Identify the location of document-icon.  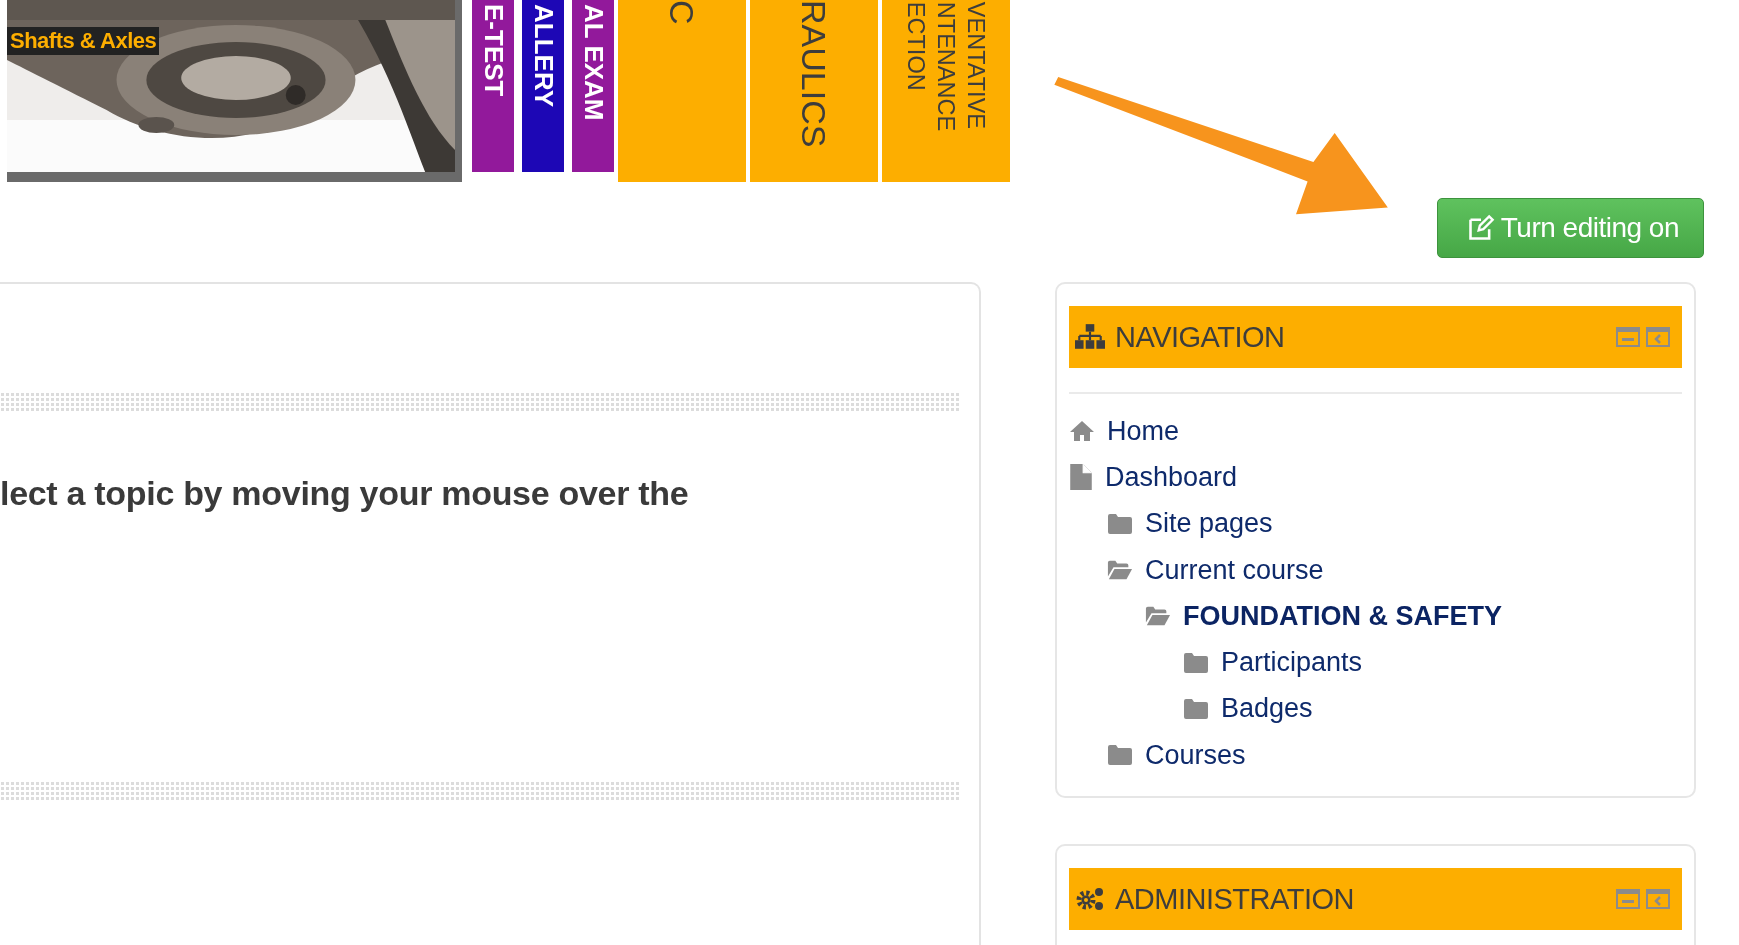
(1081, 477).